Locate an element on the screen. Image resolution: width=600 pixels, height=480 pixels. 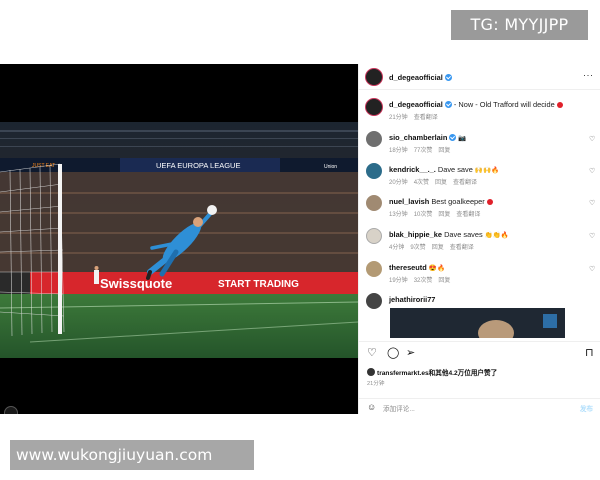
comment-likes: 77次赞 is located at coordinates (423, 151).